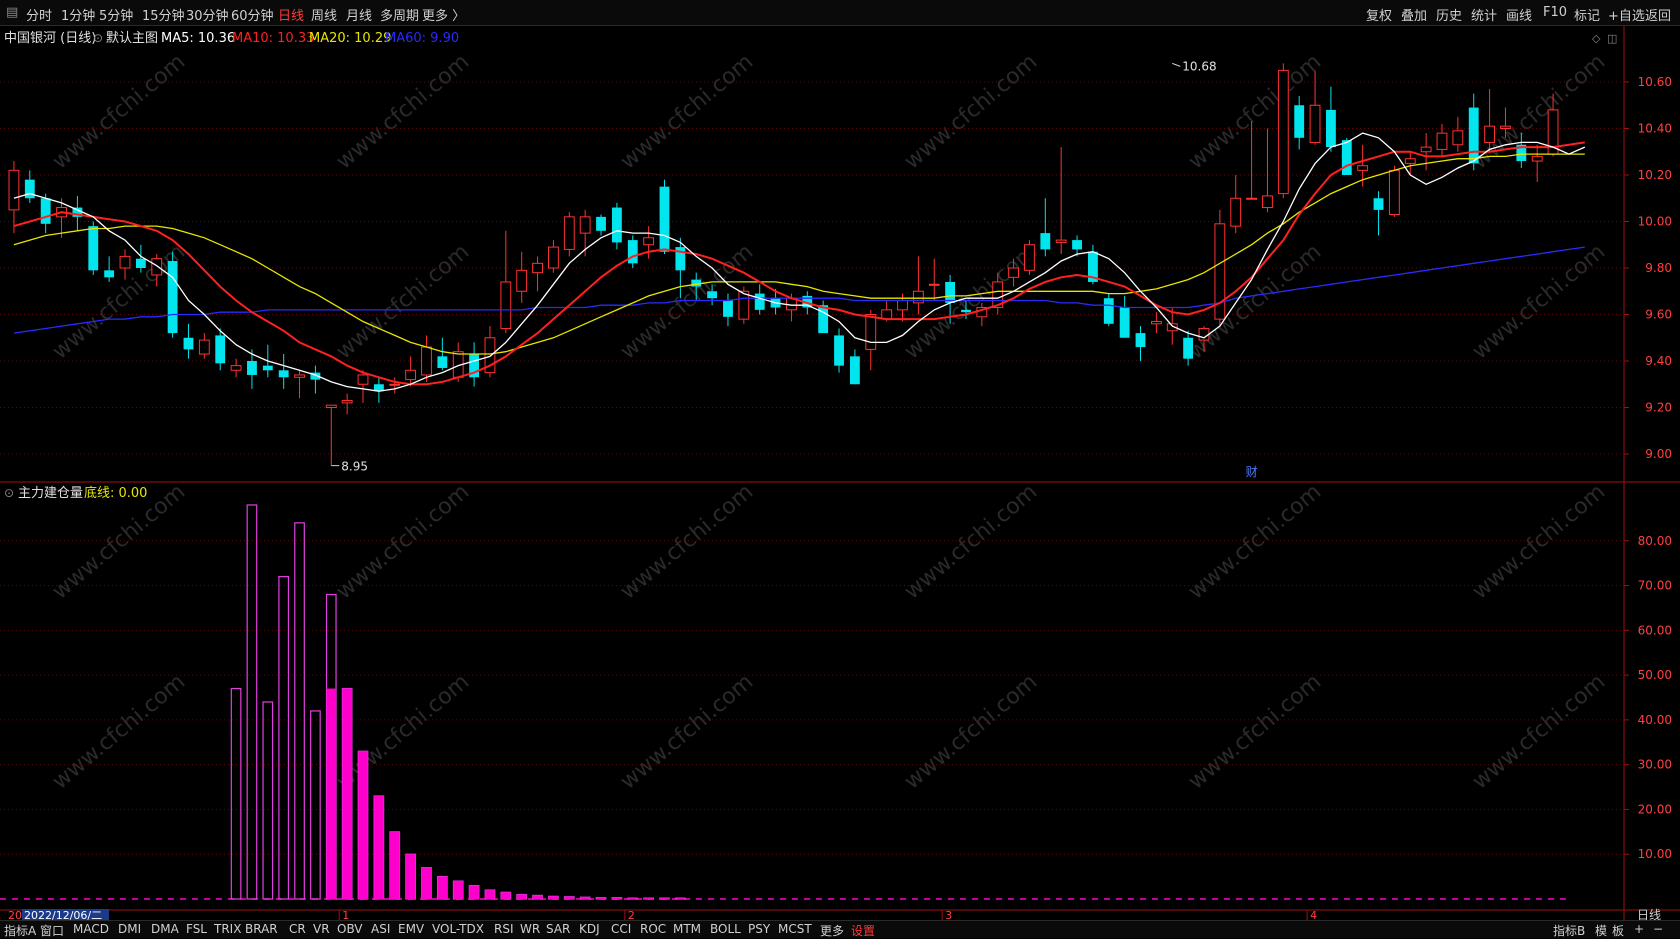 The width and height of the screenshot is (1680, 939). I want to click on template-label: 默认主图, so click(132, 38).